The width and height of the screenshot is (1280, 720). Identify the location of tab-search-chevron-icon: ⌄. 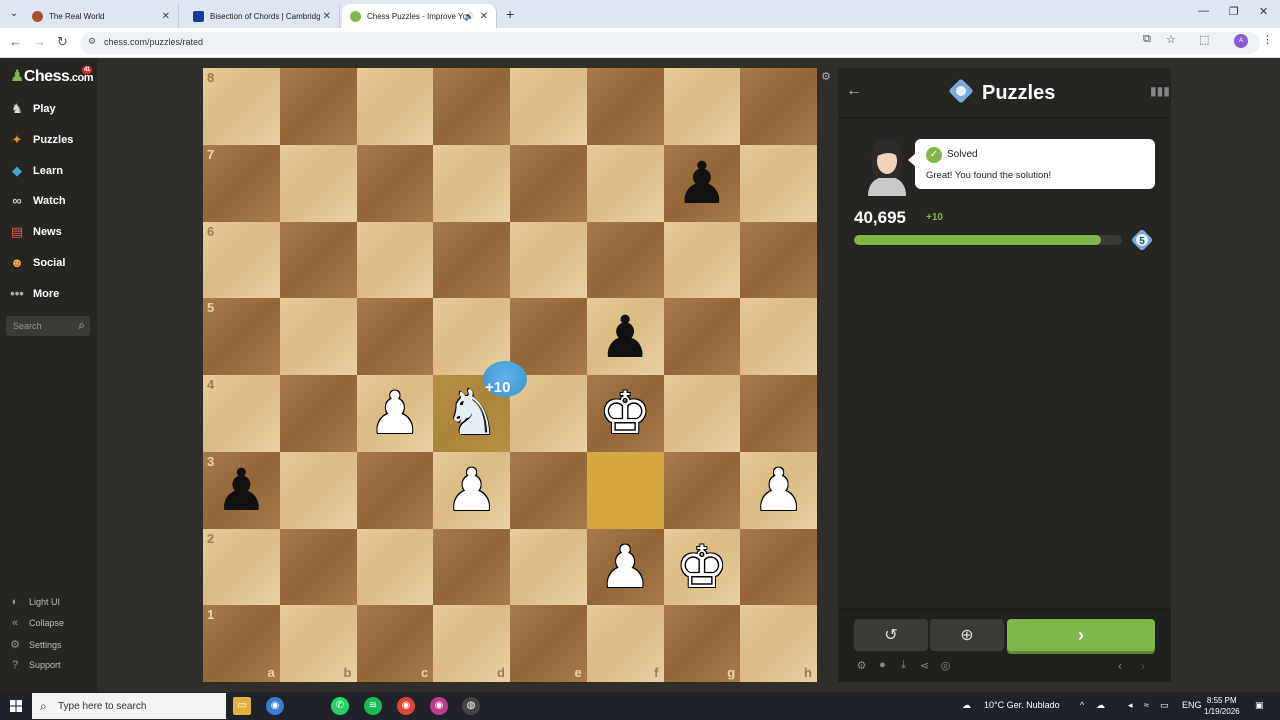
(14, 14).